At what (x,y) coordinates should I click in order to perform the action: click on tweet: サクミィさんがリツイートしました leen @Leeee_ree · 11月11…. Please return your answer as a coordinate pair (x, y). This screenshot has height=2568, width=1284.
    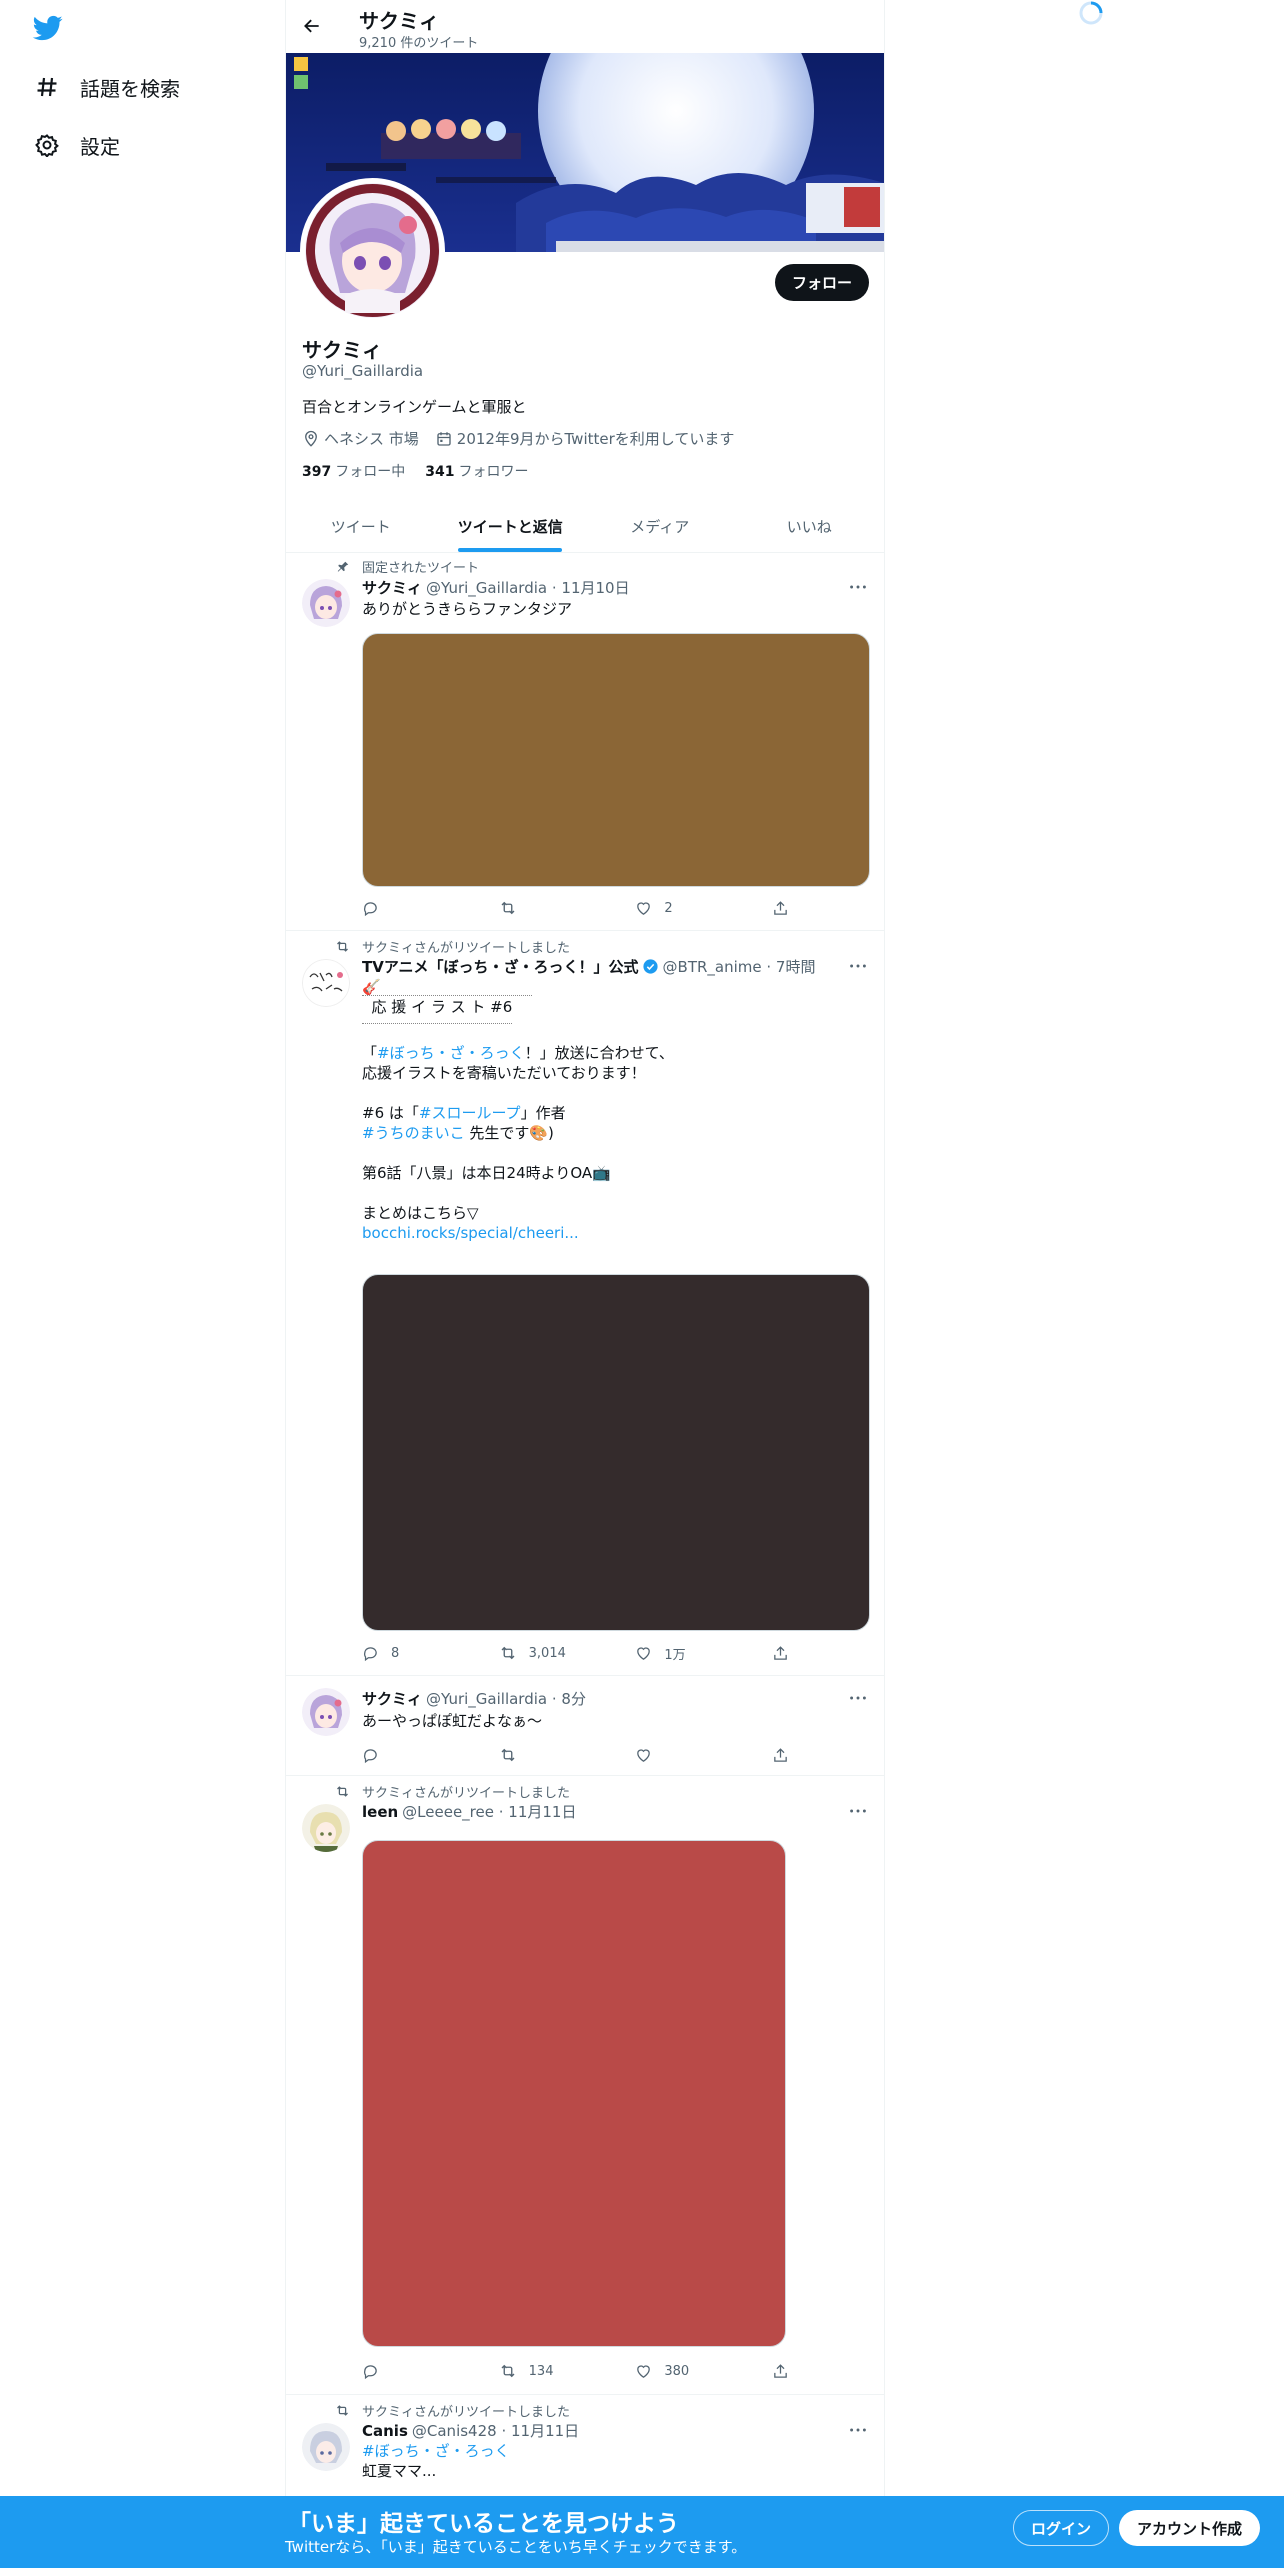
    Looking at the image, I should click on (585, 2085).